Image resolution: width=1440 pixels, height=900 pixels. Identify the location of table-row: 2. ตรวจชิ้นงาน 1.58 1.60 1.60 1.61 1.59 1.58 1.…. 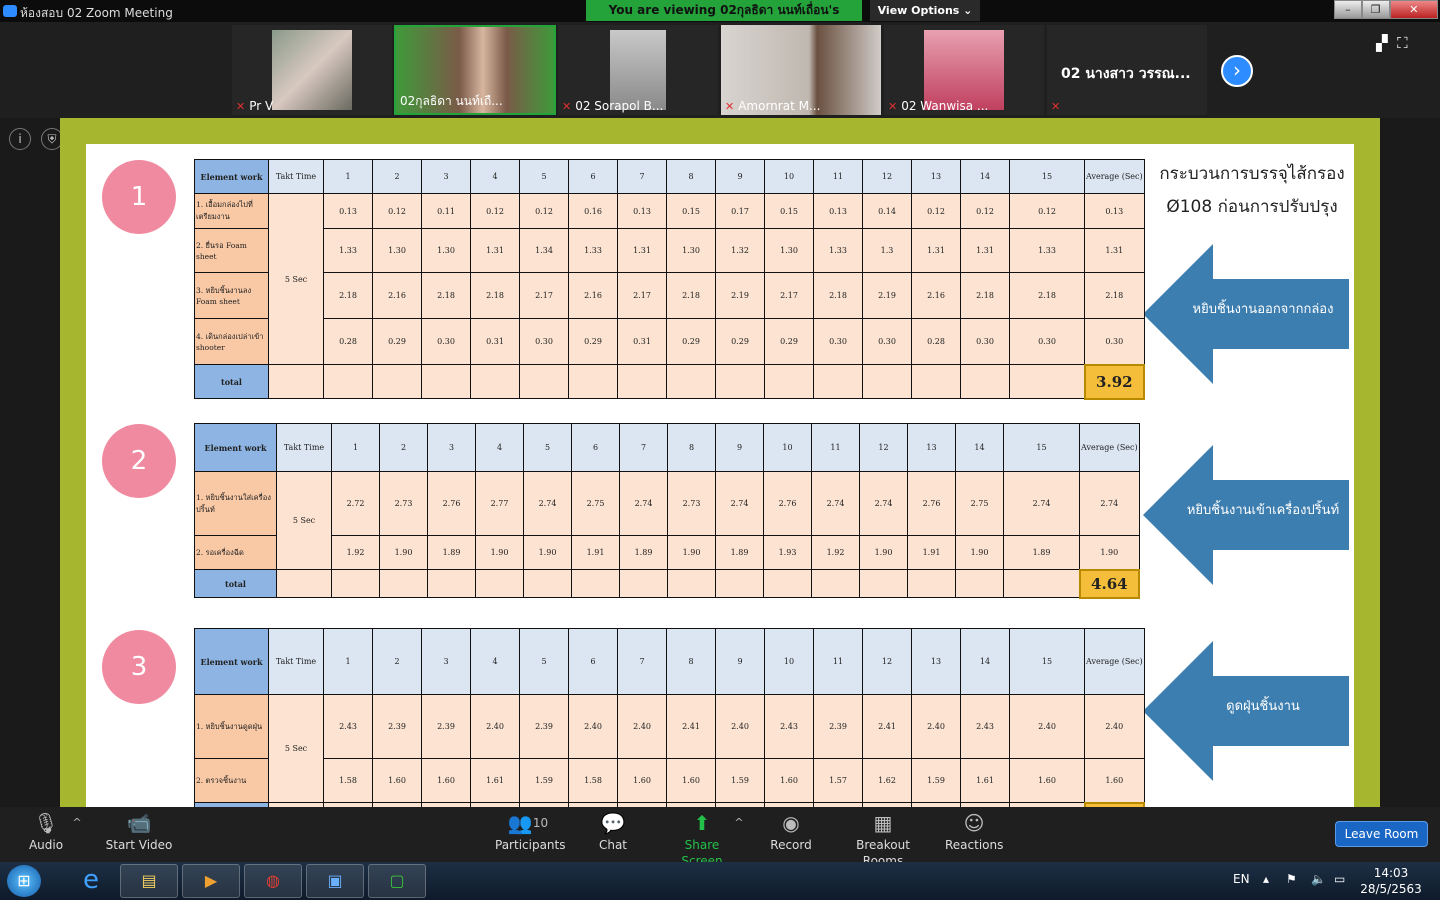
(669, 780).